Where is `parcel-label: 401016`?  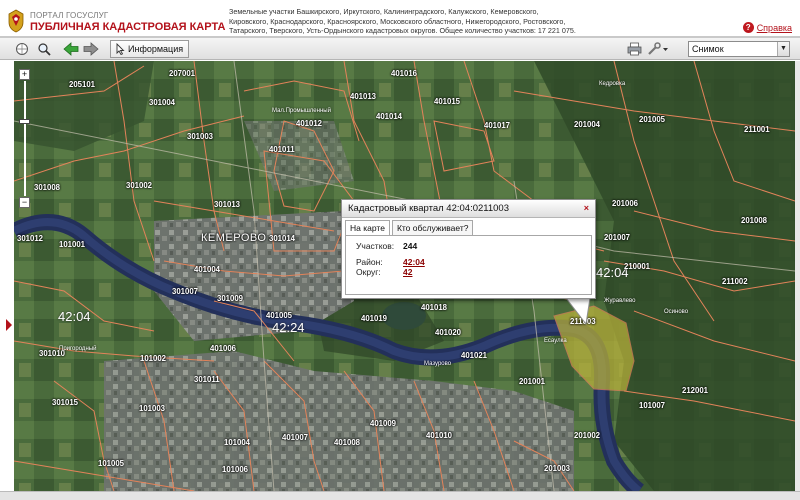 parcel-label: 401016 is located at coordinates (404, 73).